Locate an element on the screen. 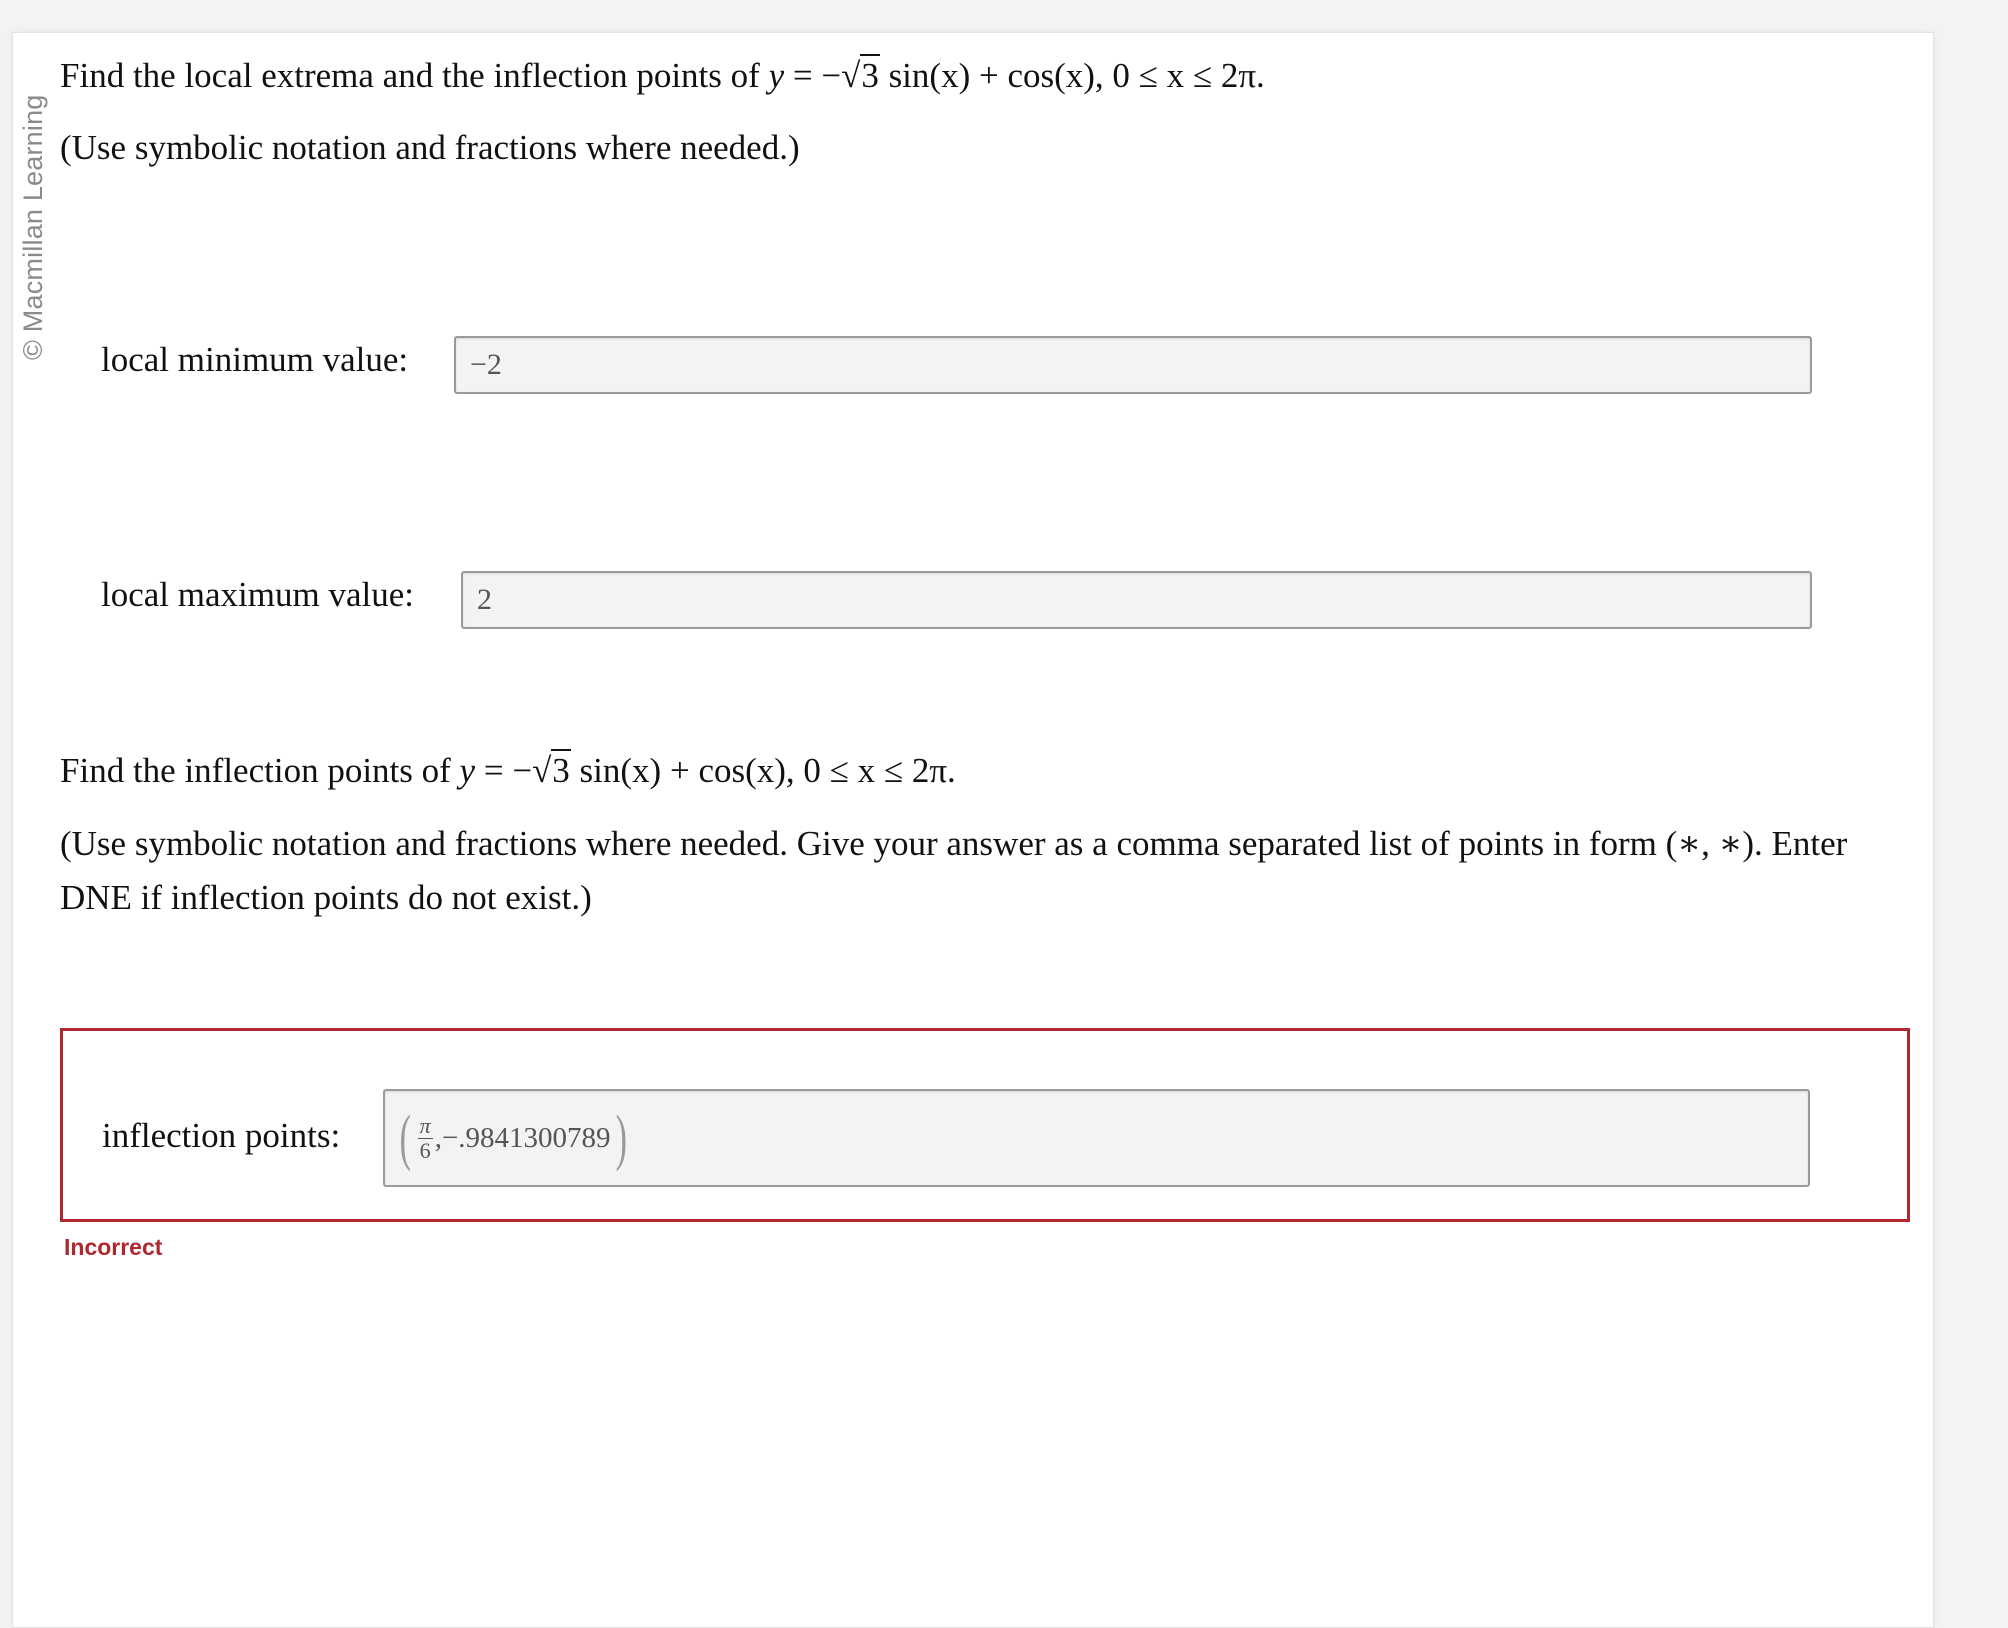 This screenshot has width=2008, height=1628. local-minimum-input: −2 is located at coordinates (1133, 365).